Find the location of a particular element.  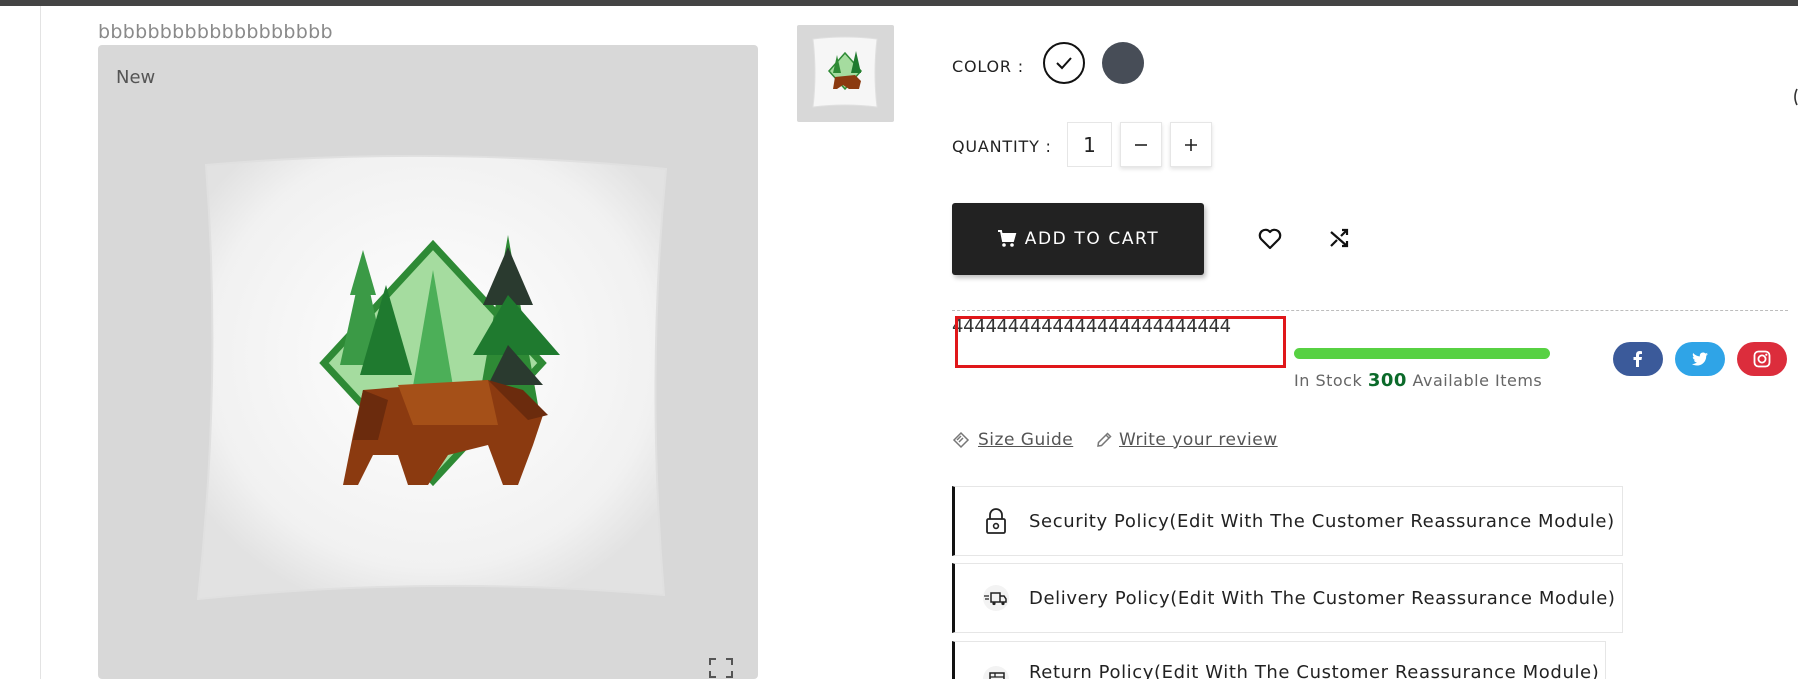

plus-icon is located at coordinates (1191, 144).